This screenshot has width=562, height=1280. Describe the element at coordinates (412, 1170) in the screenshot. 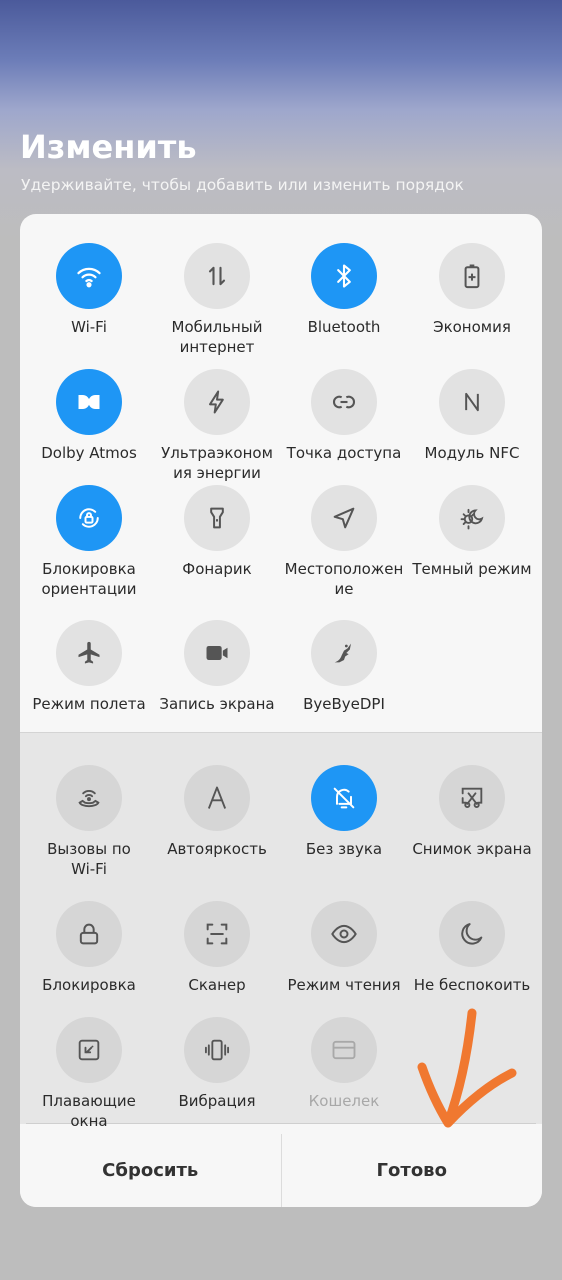

I see `done-button: Готово` at that location.